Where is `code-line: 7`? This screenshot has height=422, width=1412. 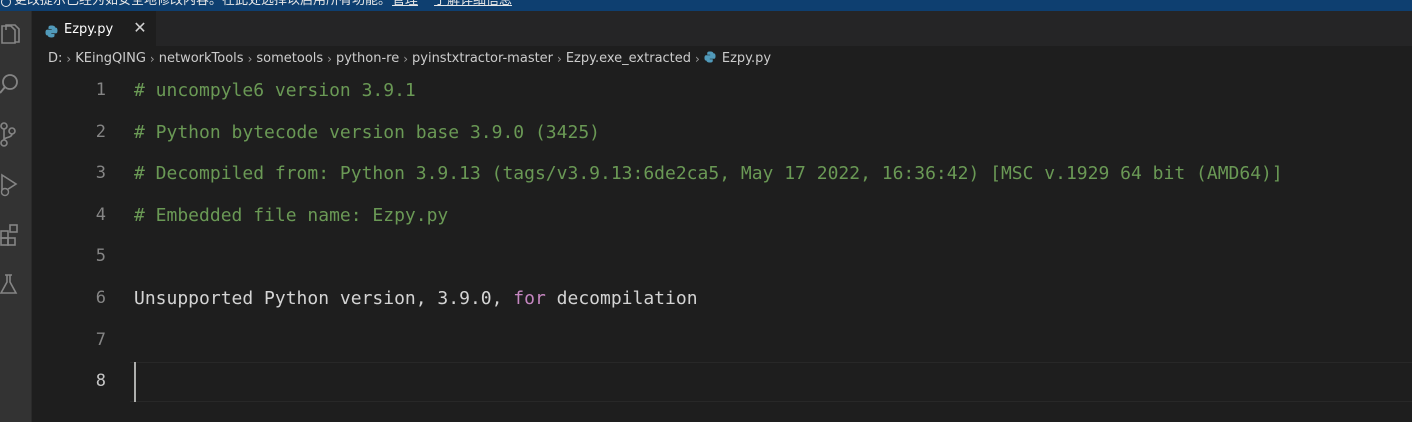 code-line: 7 is located at coordinates (722, 341).